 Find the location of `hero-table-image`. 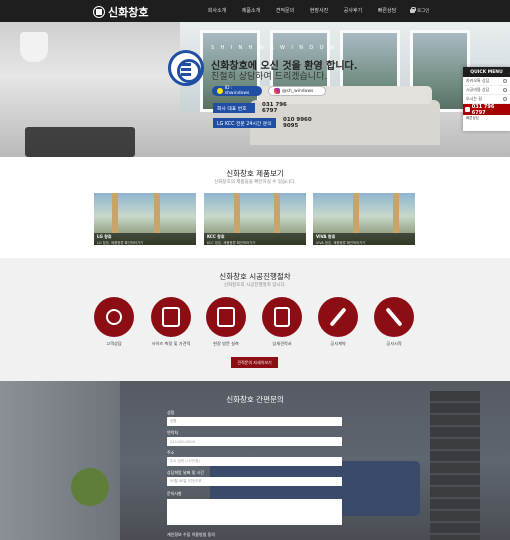

hero-table-image is located at coordinates (80, 142).